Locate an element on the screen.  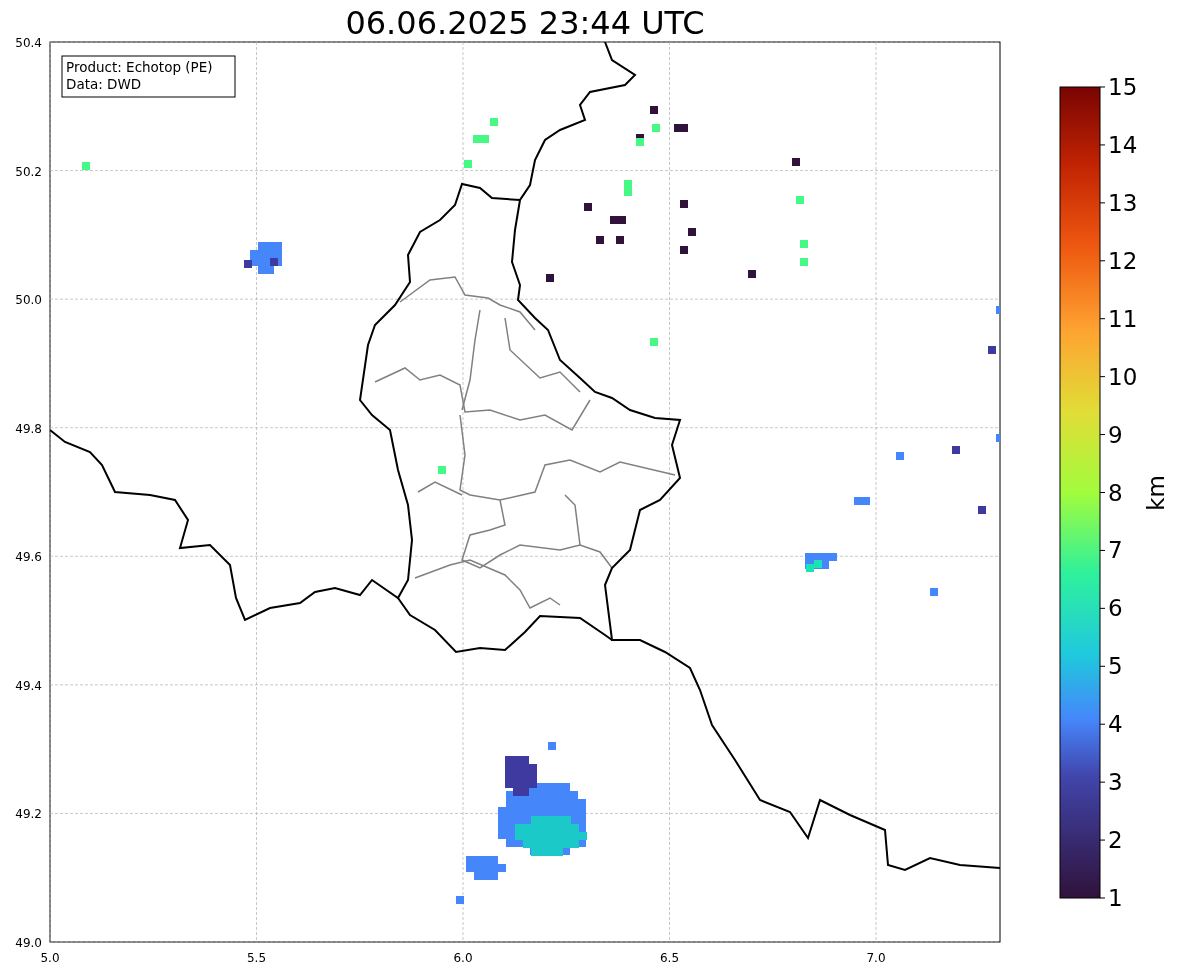
y-tick-label: 49.2 is located at coordinates (28, 814).